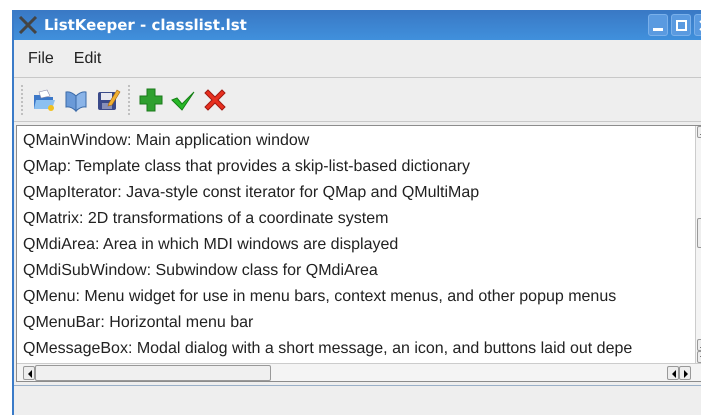 This screenshot has width=701, height=415. I want to click on list-item: QMenuBar: Horizontal menu bar, so click(359, 323).